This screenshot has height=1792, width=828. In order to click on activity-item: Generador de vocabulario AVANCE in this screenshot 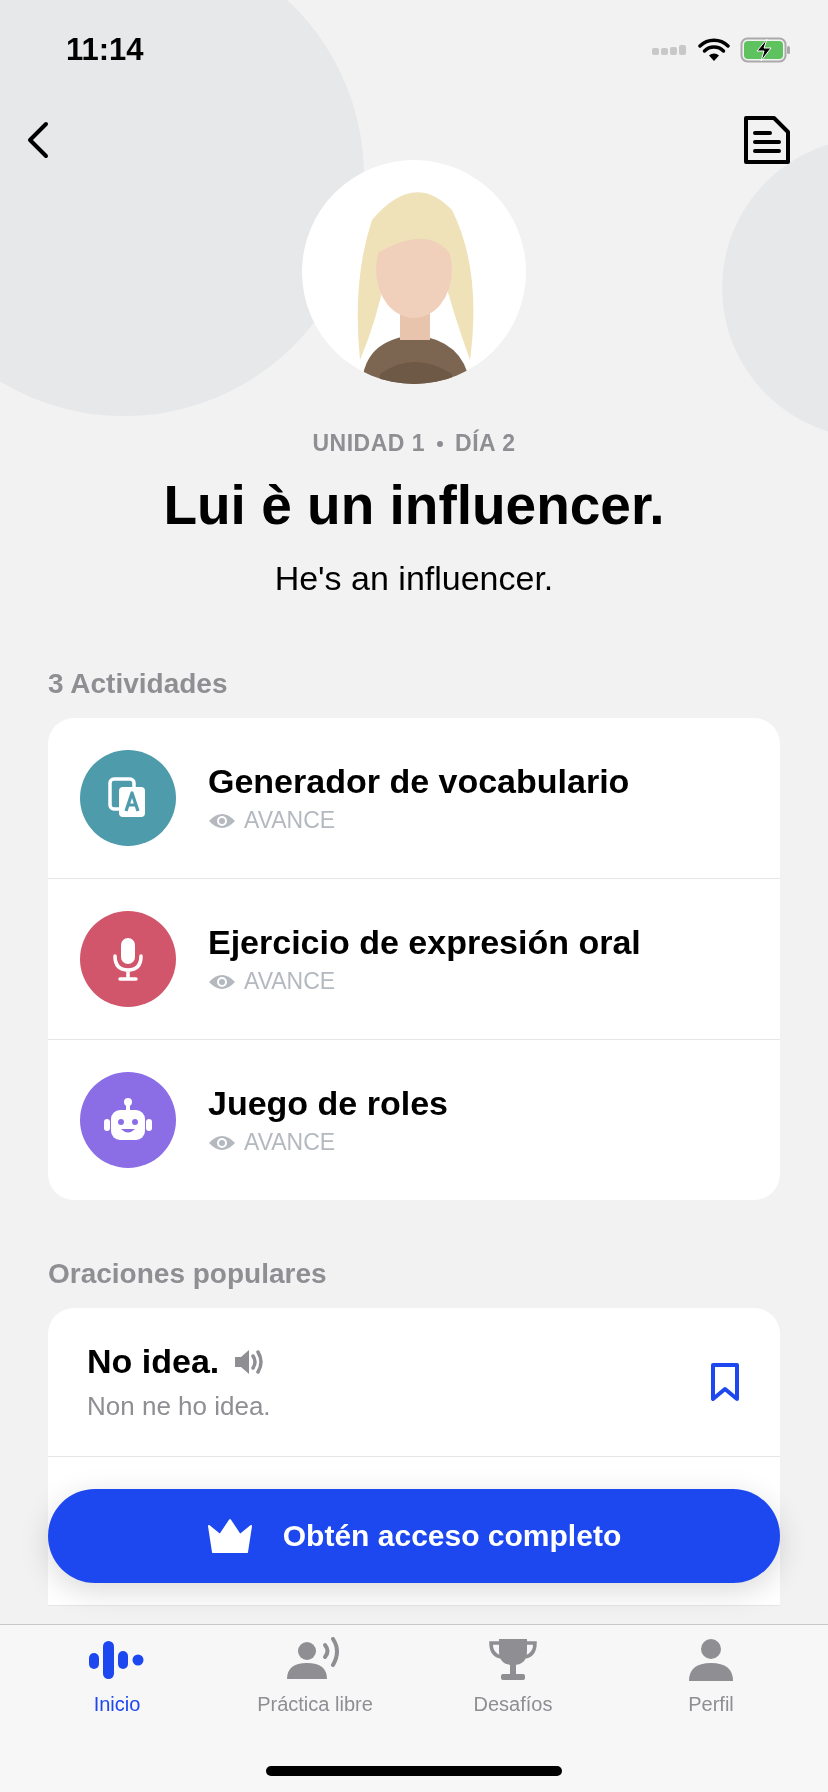, I will do `click(414, 798)`.